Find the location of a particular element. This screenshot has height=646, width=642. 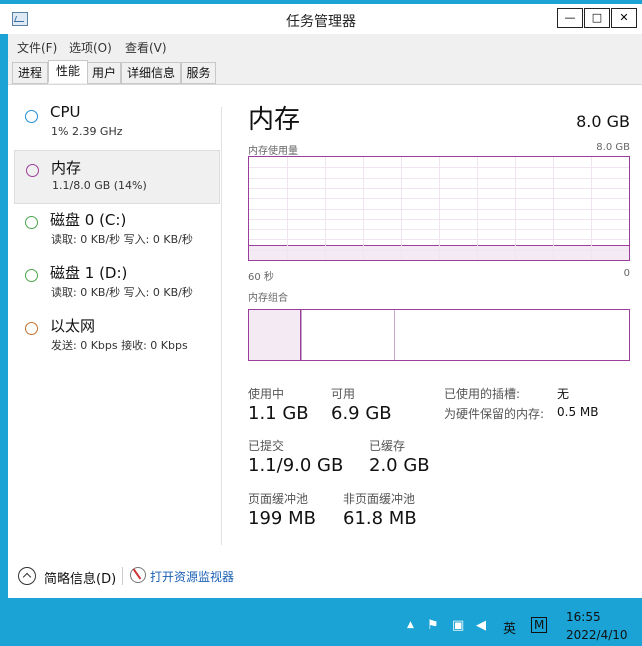

cached-label: 已缓存 is located at coordinates (387, 446).